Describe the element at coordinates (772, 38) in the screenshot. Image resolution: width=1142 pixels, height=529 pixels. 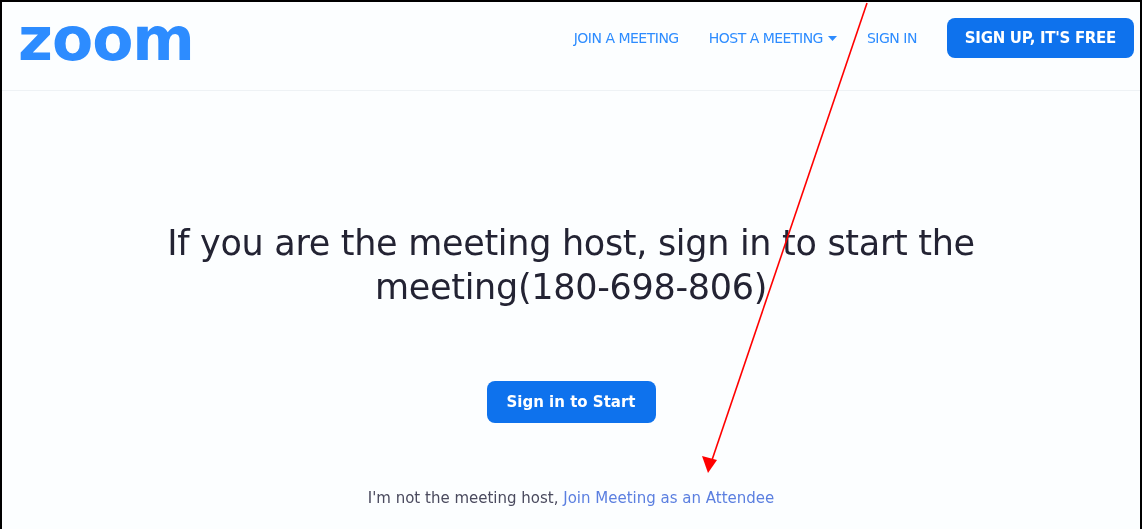
I see `nav-dropdown: HOST A MEETING` at that location.